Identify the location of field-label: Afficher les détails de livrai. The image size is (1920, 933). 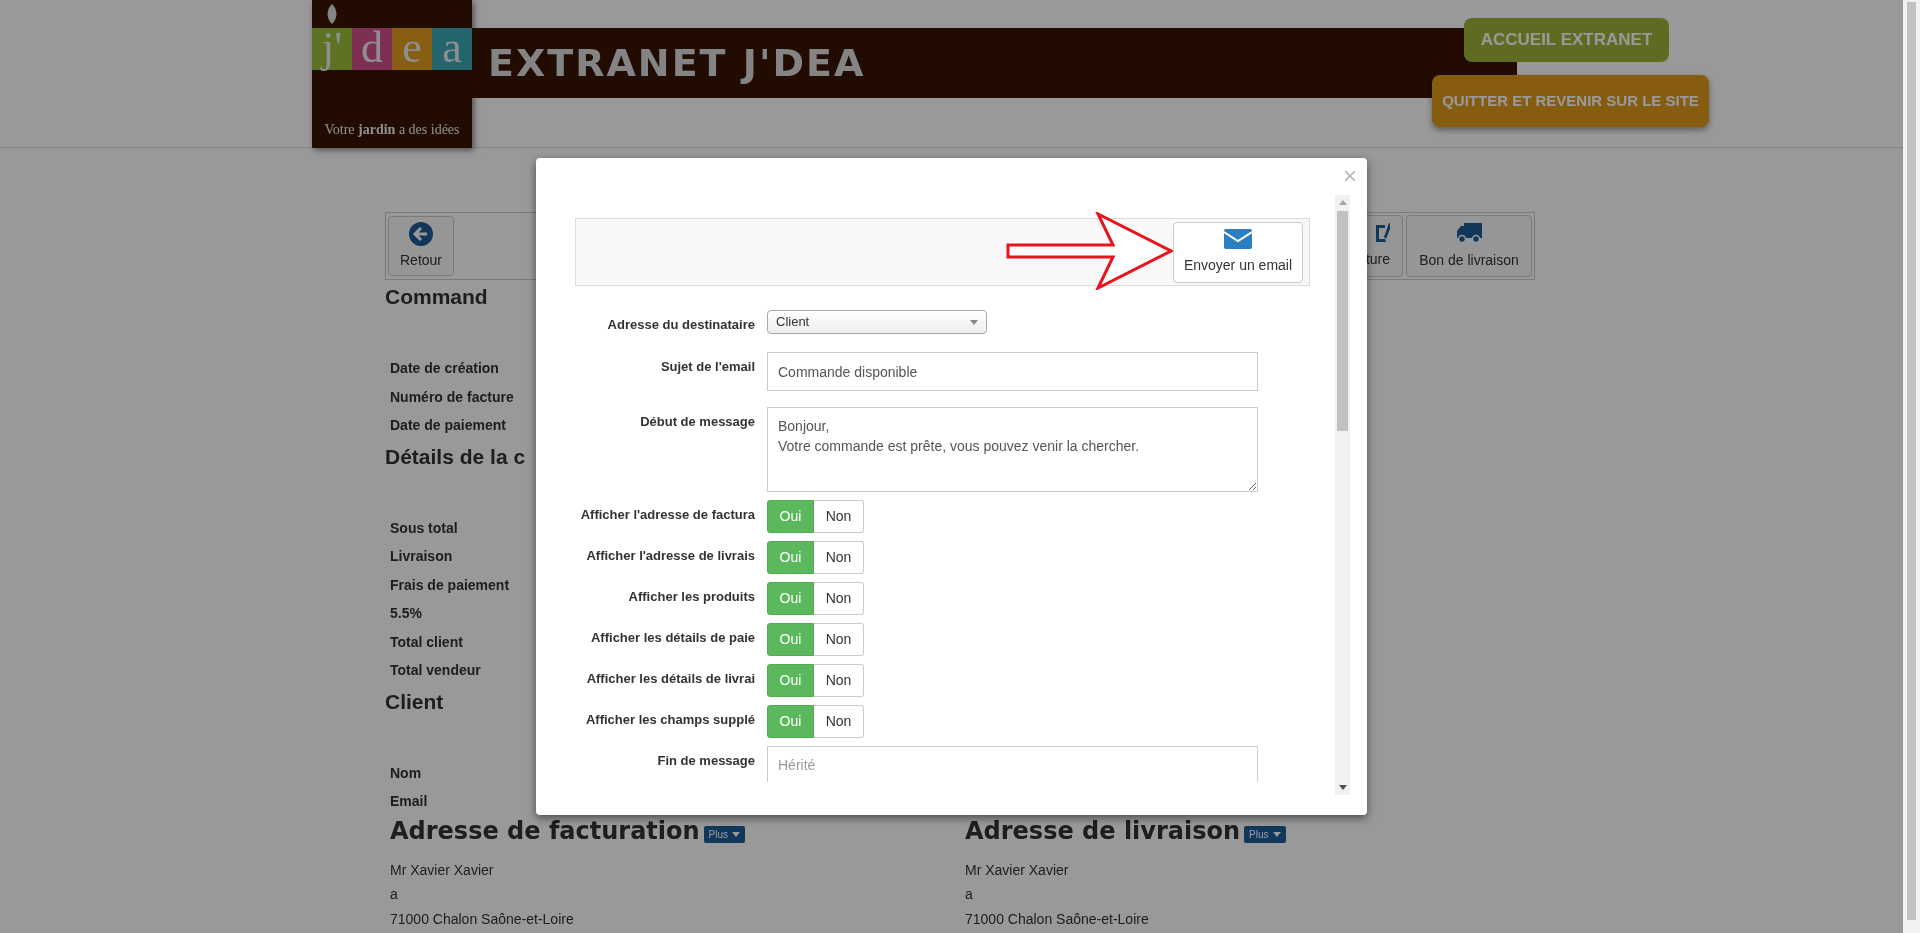
(670, 678).